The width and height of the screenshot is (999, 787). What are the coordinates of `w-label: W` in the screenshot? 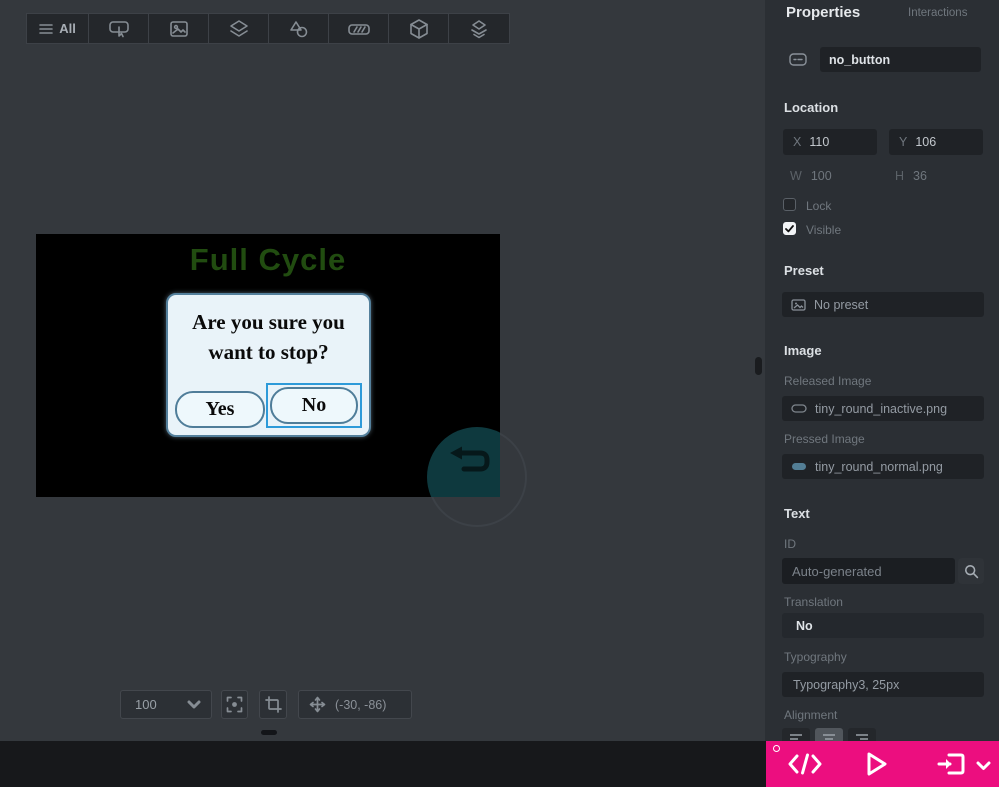 It's located at (796, 176).